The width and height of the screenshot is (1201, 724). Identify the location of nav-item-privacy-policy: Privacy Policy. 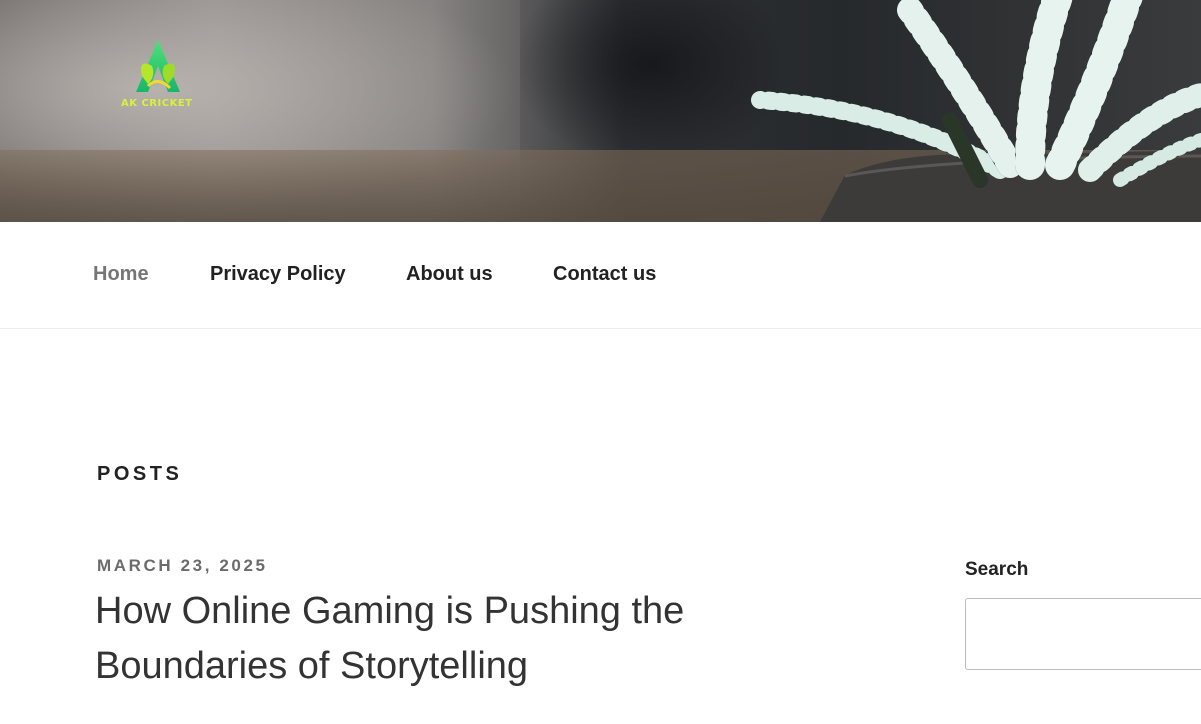
(278, 274).